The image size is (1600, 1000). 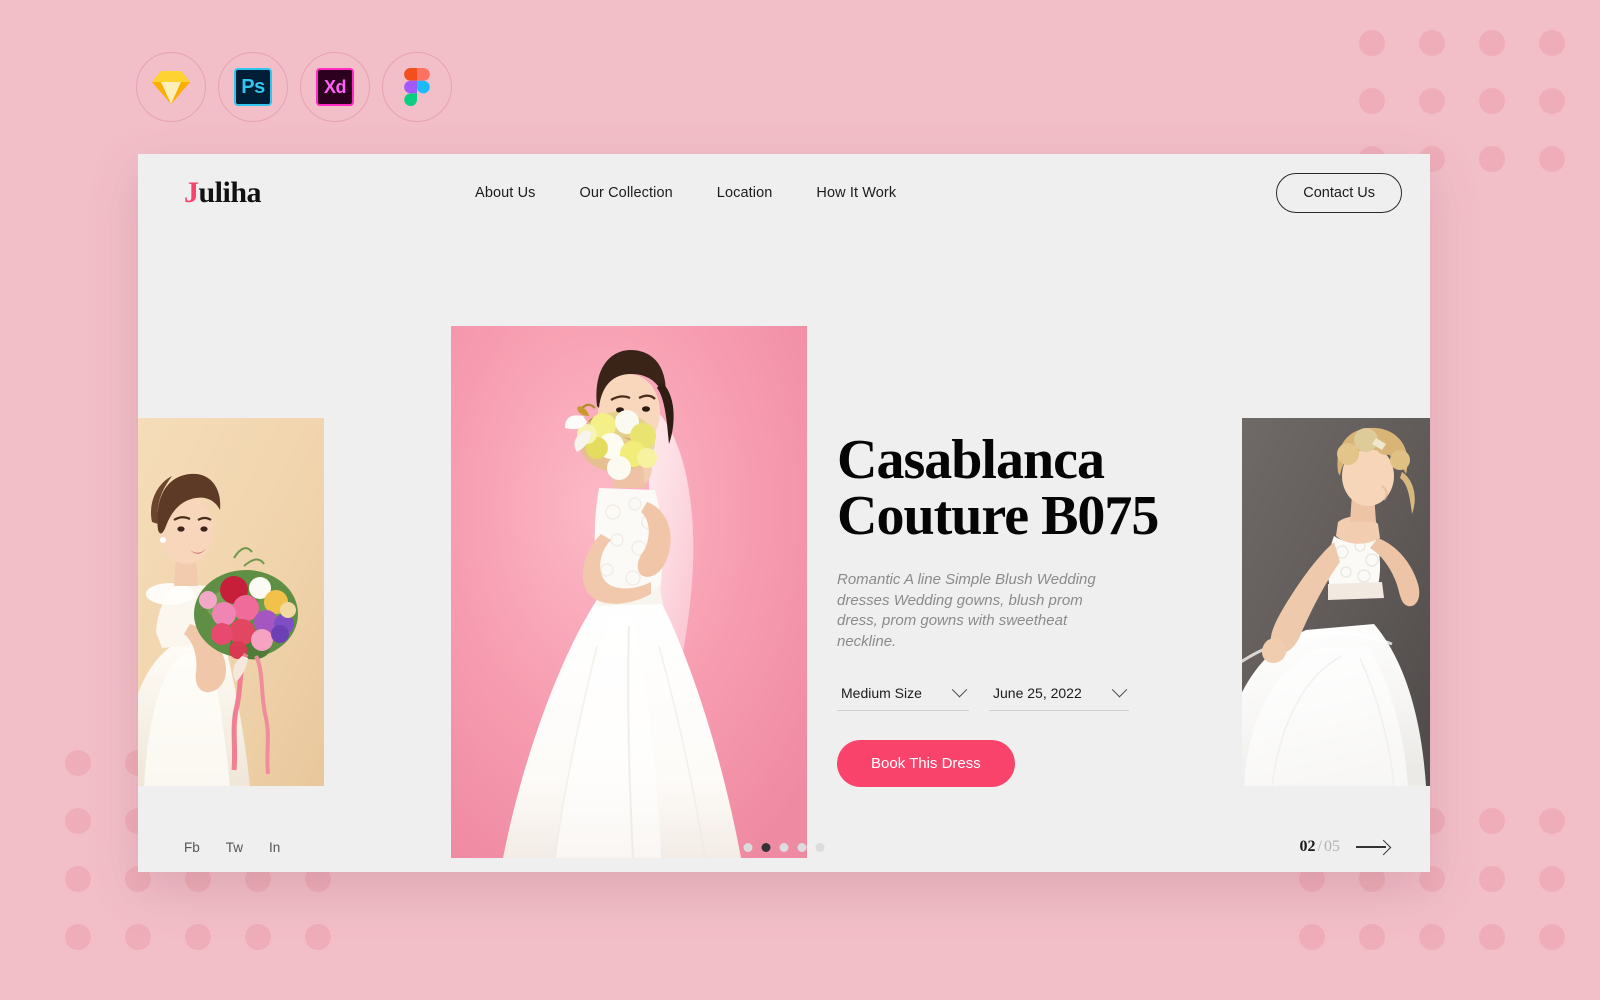 What do you see at coordinates (926, 763) in the screenshot?
I see `book-this-dress-button: Book This Dress` at bounding box center [926, 763].